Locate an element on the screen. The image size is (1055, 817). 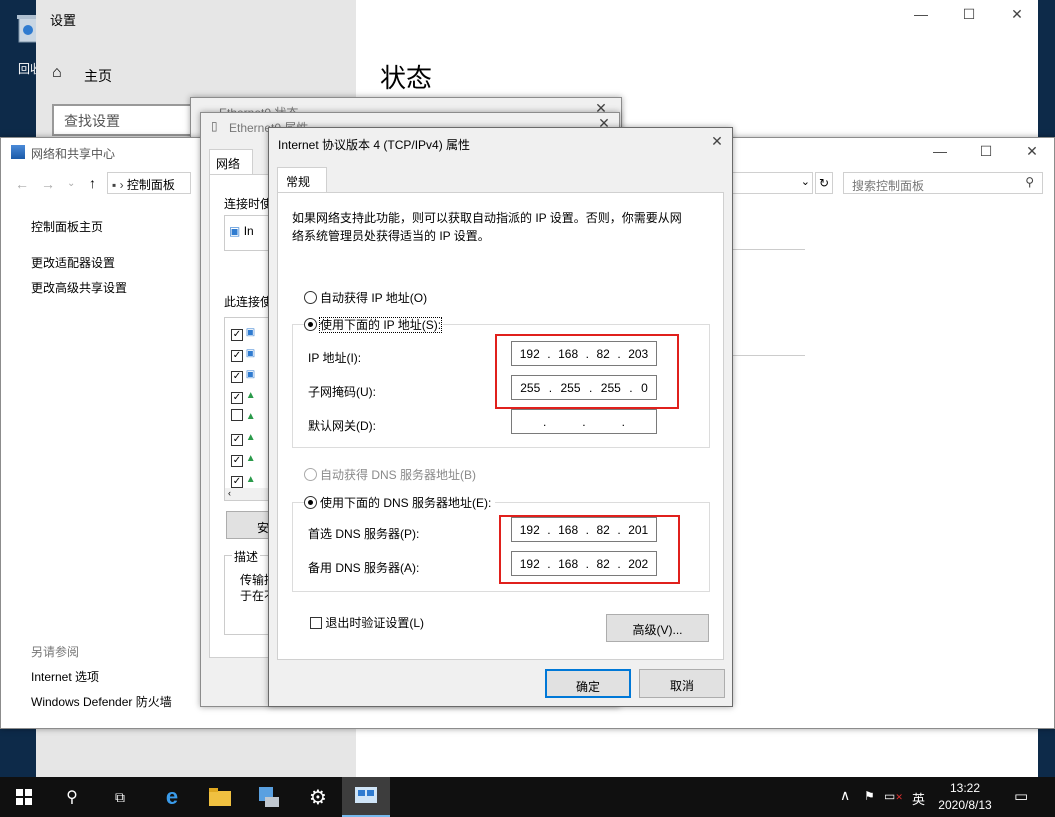
network-center-title: 网络和共享中心 is located at coordinates (73, 154).